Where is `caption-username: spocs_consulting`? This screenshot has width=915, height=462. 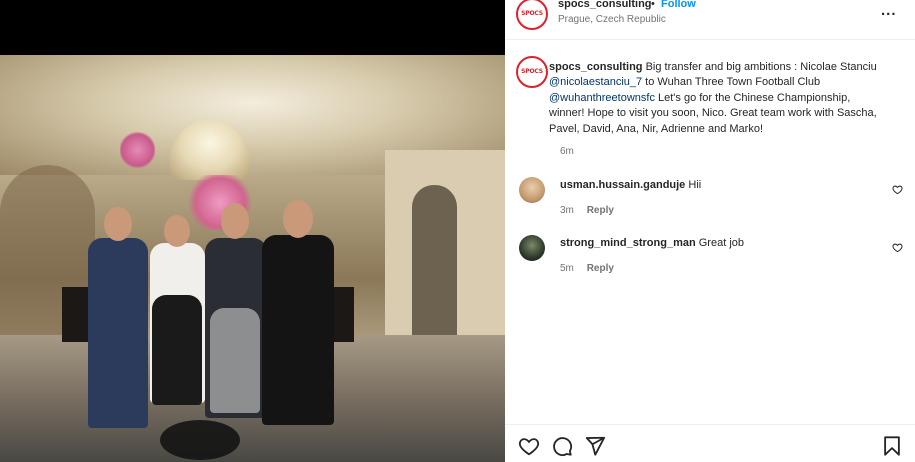 caption-username: spocs_consulting is located at coordinates (596, 67).